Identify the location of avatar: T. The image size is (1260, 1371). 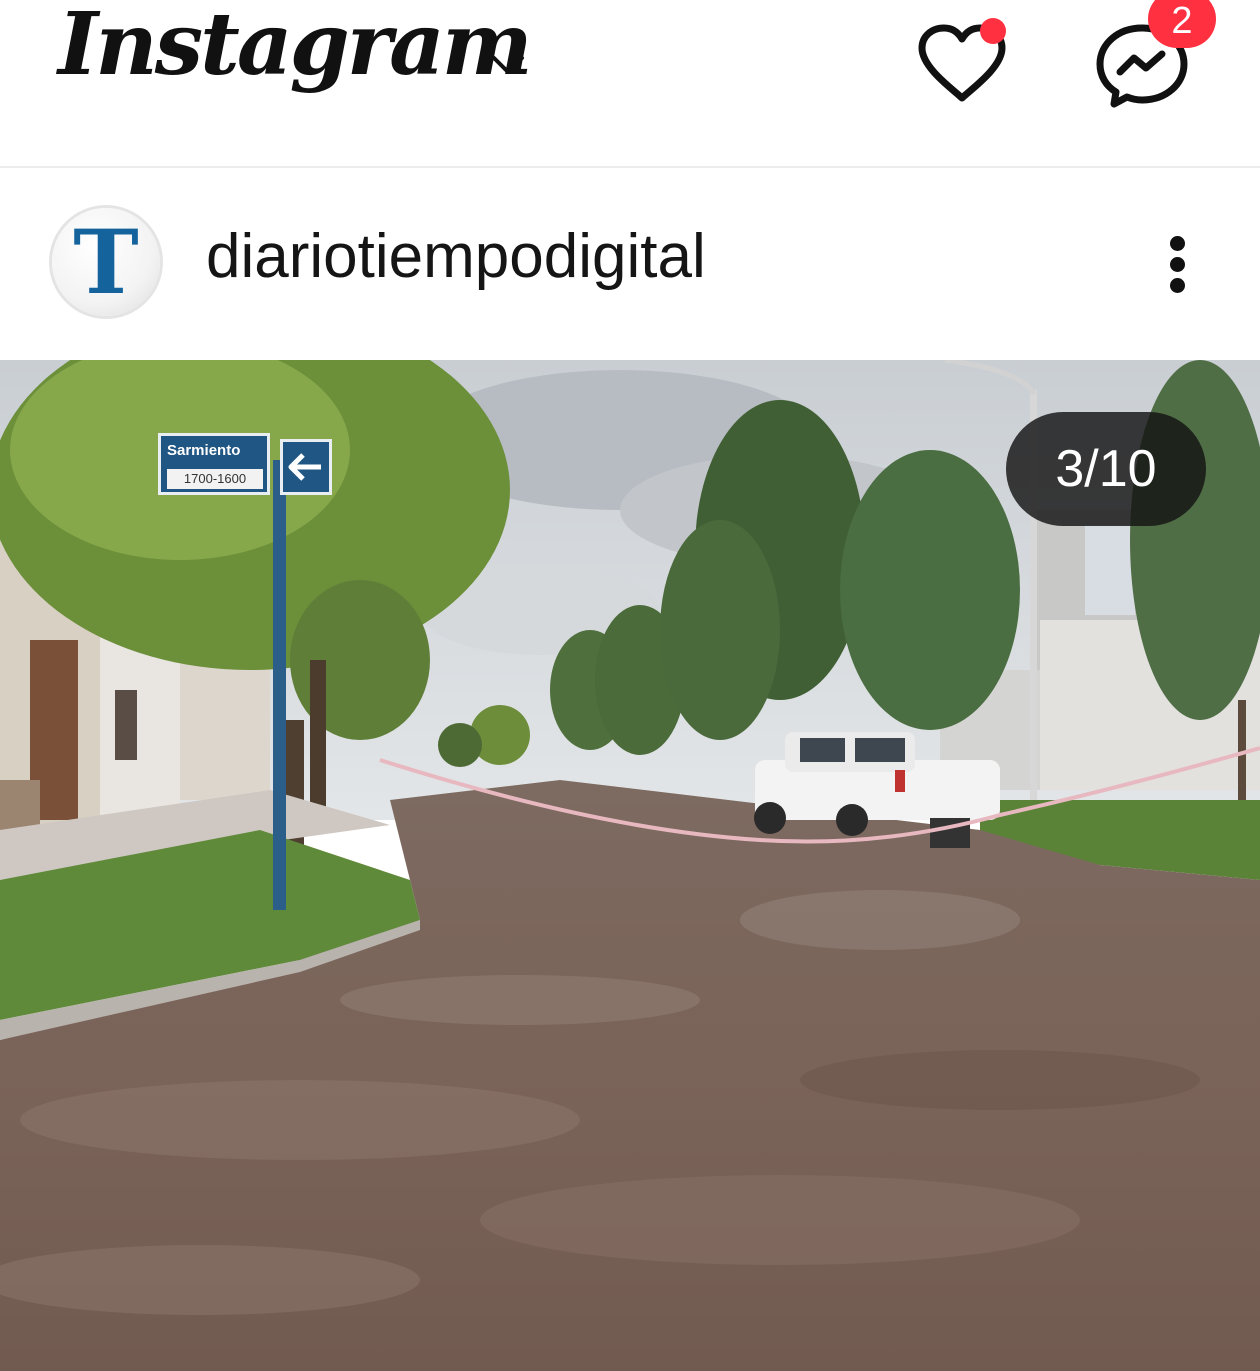
(106, 262).